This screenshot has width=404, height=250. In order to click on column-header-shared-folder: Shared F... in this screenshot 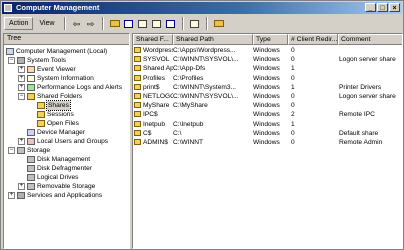, I will do `click(153, 39)`.